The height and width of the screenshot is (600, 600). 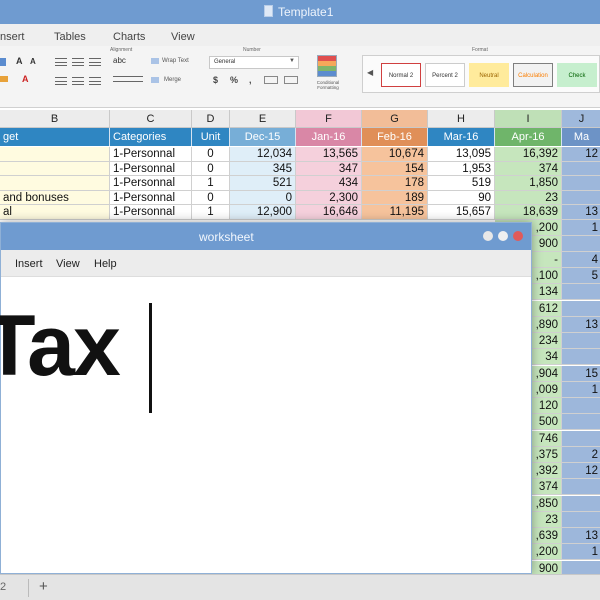 I want to click on menu-insert: Insert, so click(x=29, y=264).